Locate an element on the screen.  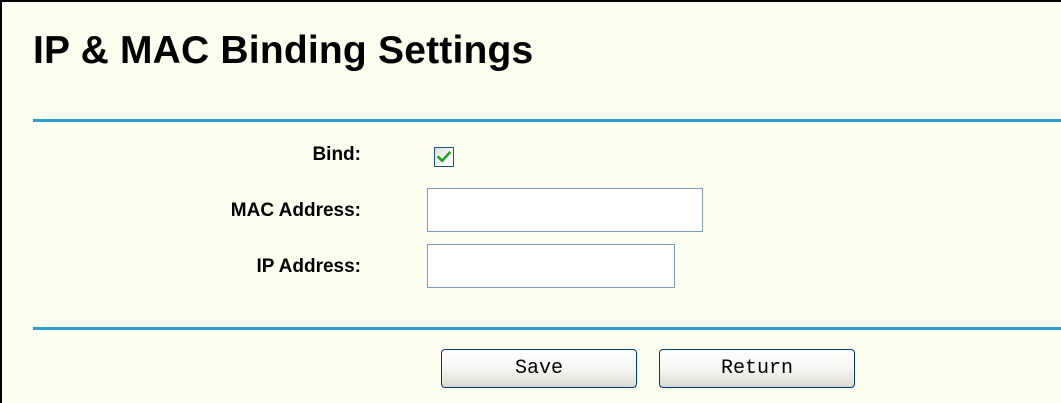
bottom-divider is located at coordinates (547, 328).